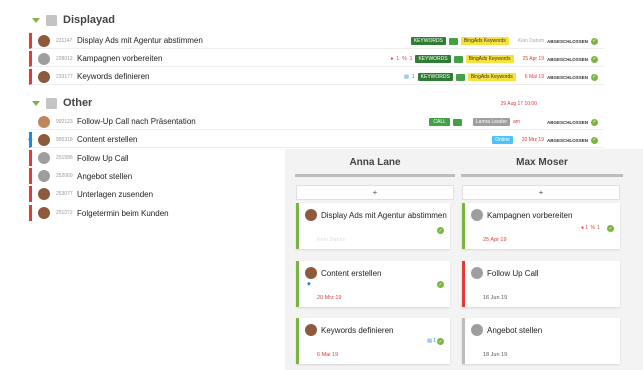 Image resolution: width=643 pixels, height=370 pixels. Describe the element at coordinates (384, 215) in the screenshot. I see `card-title: Display Ads mit Agentur abstimmen` at that location.